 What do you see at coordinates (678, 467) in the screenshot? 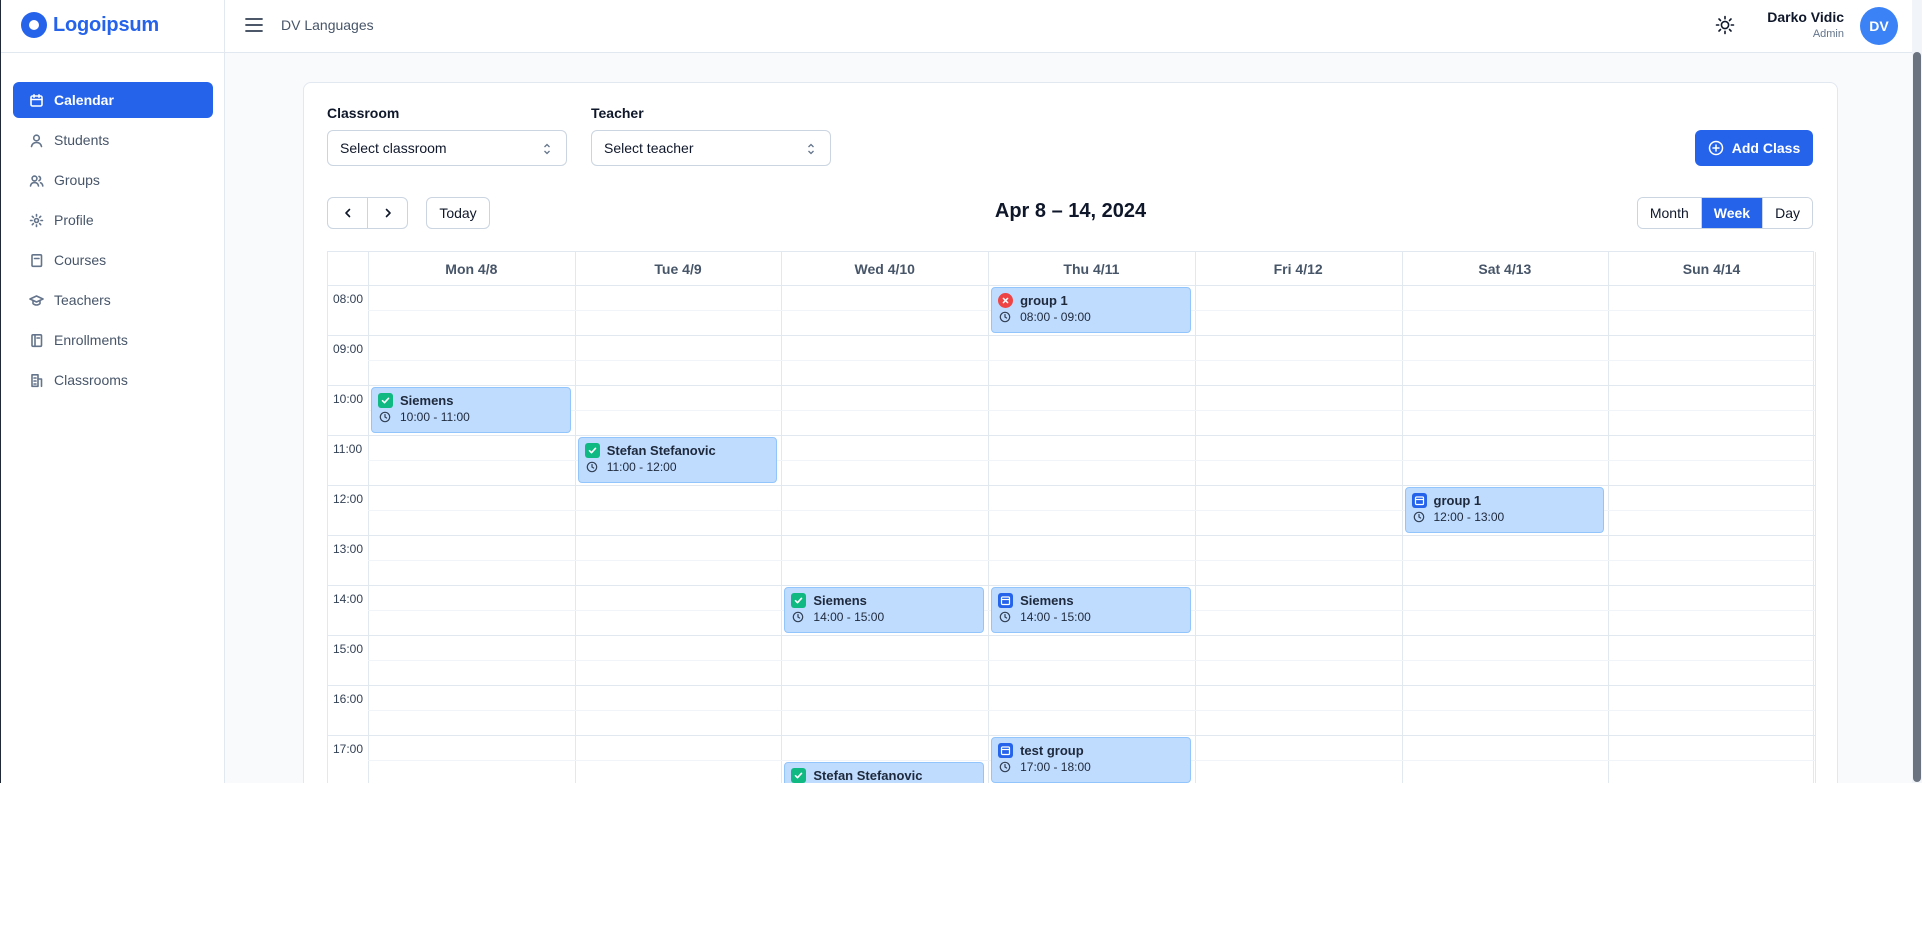
I see `event-time-row: 11:00 - 12:00` at bounding box center [678, 467].